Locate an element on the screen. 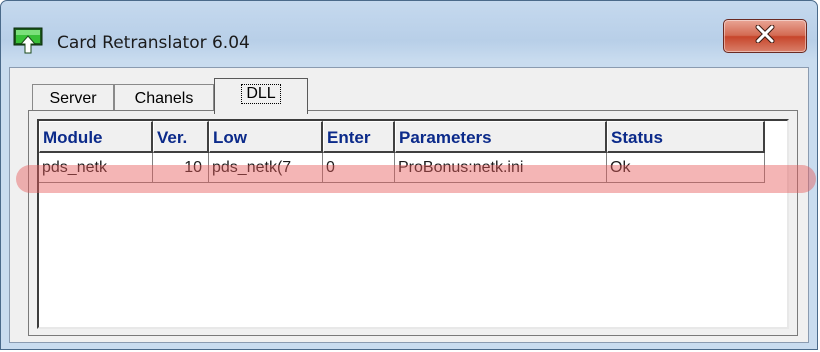 The height and width of the screenshot is (352, 820). cell-module: pds_netk is located at coordinates (96, 168).